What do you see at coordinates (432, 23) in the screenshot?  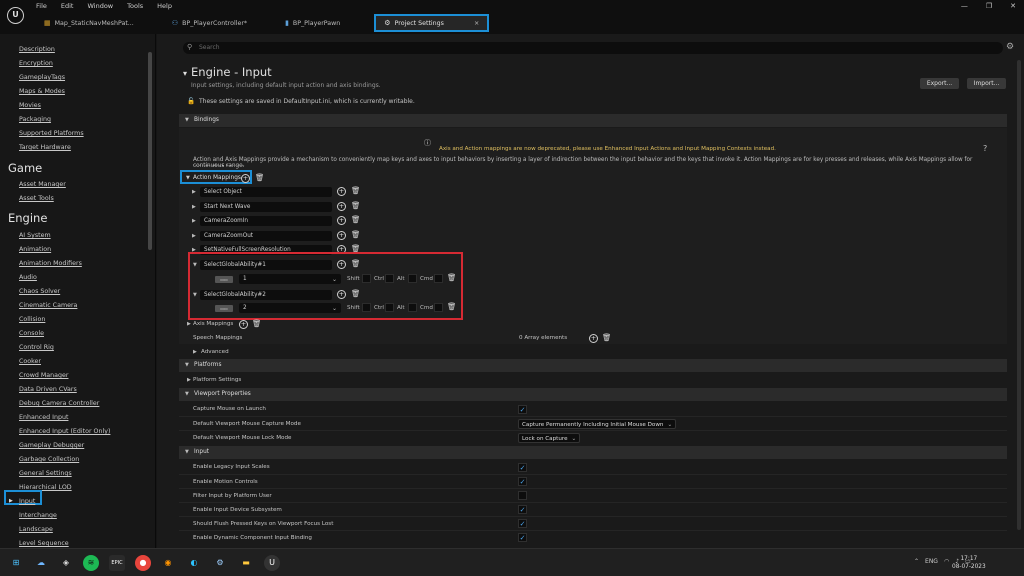 I see `tab-project-settings: ⚙ Project Settings ×` at bounding box center [432, 23].